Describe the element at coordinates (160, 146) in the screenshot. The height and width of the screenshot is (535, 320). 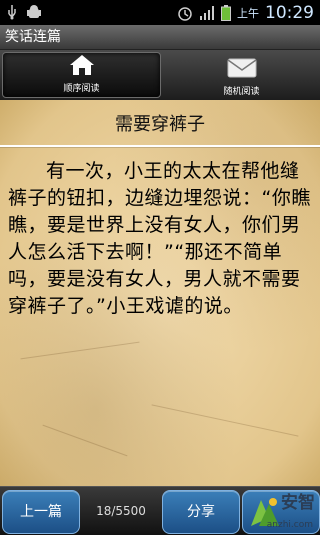
I see `title-divider` at that location.